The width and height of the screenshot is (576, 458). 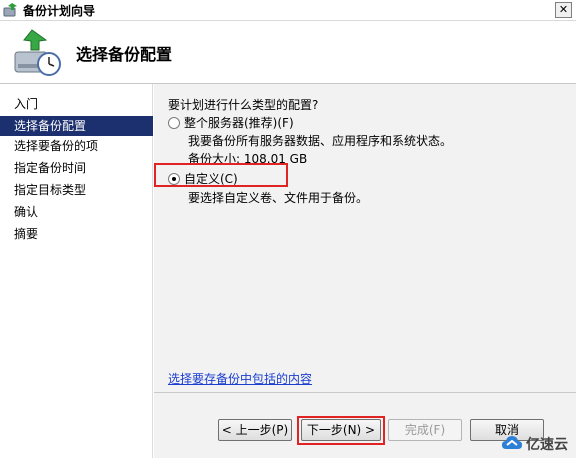 What do you see at coordinates (59, 10) in the screenshot?
I see `window-title: 备份计划向导` at bounding box center [59, 10].